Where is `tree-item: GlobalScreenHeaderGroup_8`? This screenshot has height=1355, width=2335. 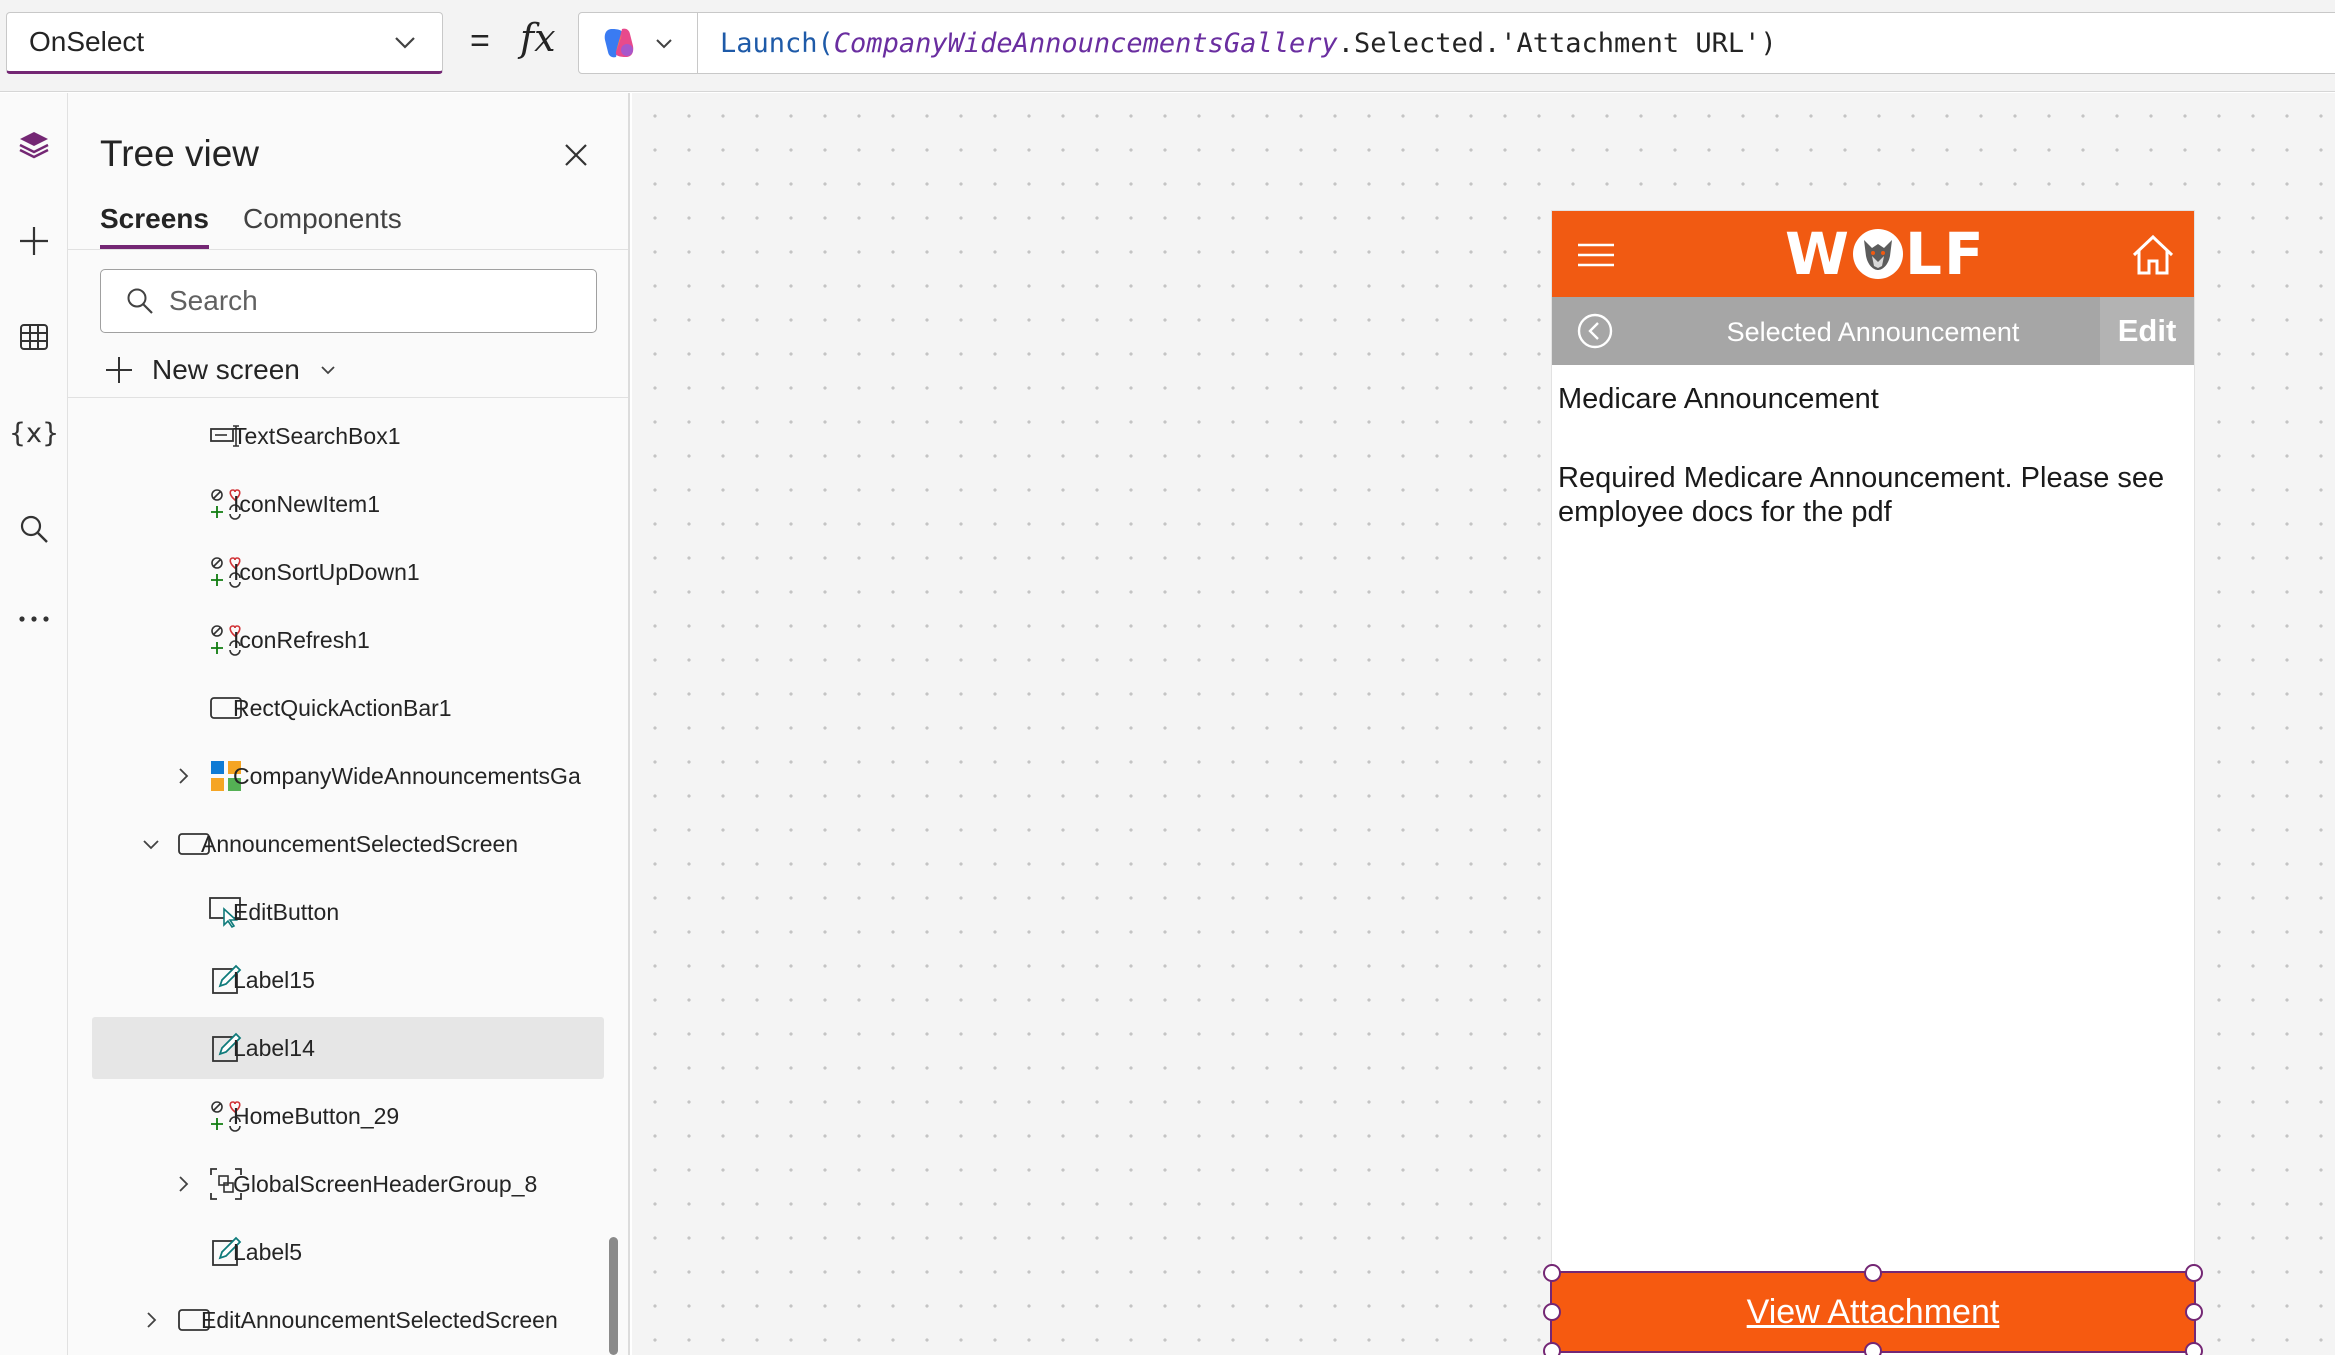 tree-item: GlobalScreenHeaderGroup_8 is located at coordinates (348, 1184).